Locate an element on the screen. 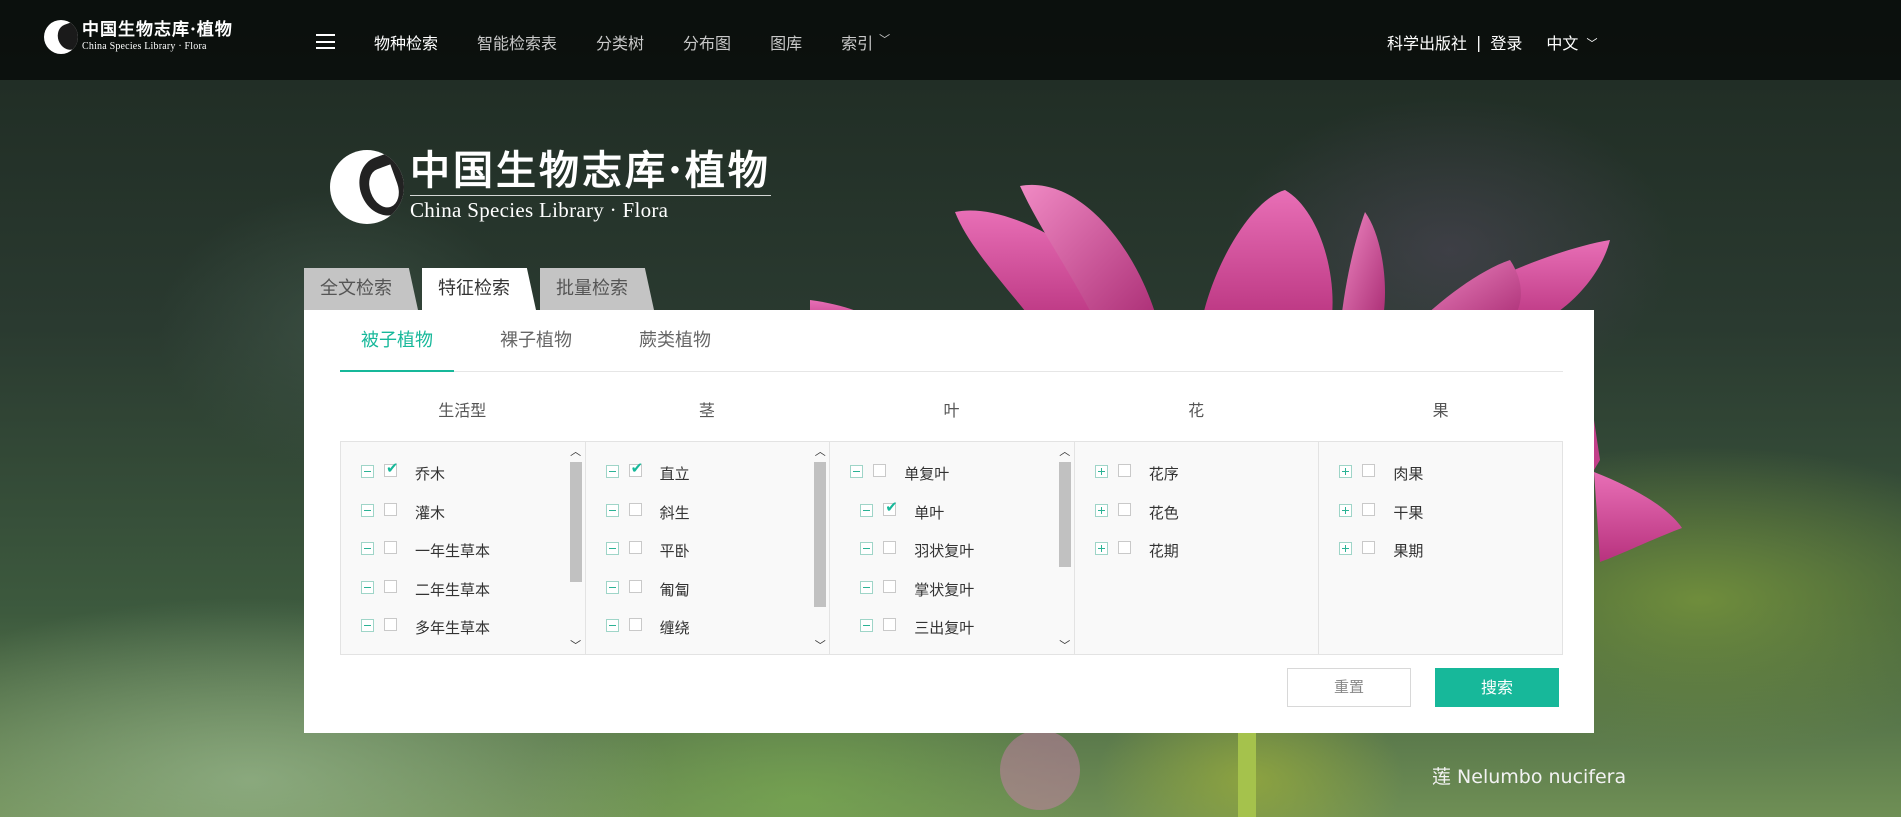  option-list: 乔木 灌木 一年生草本 二年生草本 多年生草本 ︿ ﹀ is located at coordinates (462, 548).